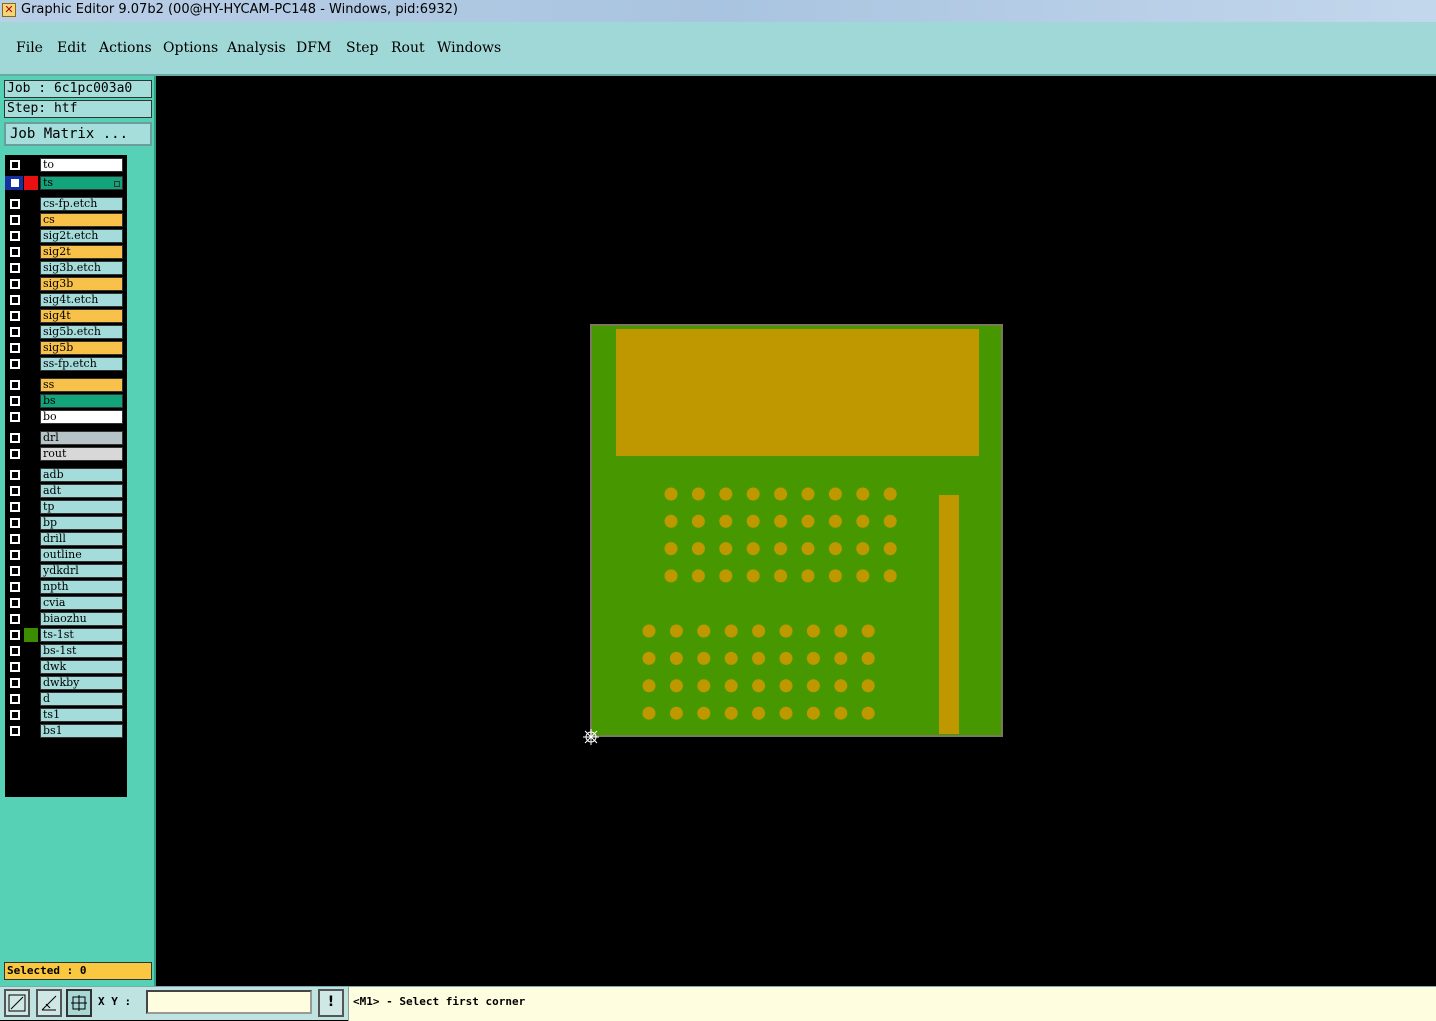 The width and height of the screenshot is (1436, 1021). I want to click on layer-row-sig2t.etch: sig2t.etch, so click(64, 236).